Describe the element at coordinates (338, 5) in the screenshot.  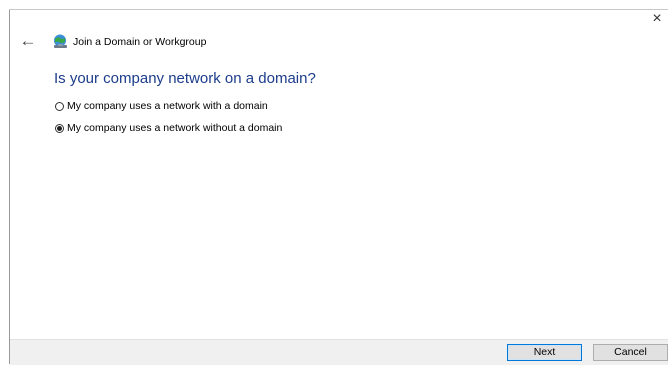
I see `window-top-edge` at that location.